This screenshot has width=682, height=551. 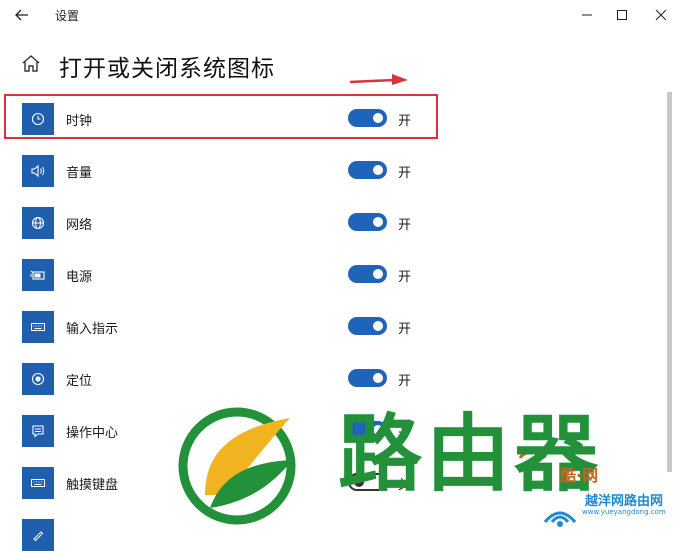 What do you see at coordinates (405, 485) in the screenshot?
I see `toggle-state-label: 关` at bounding box center [405, 485].